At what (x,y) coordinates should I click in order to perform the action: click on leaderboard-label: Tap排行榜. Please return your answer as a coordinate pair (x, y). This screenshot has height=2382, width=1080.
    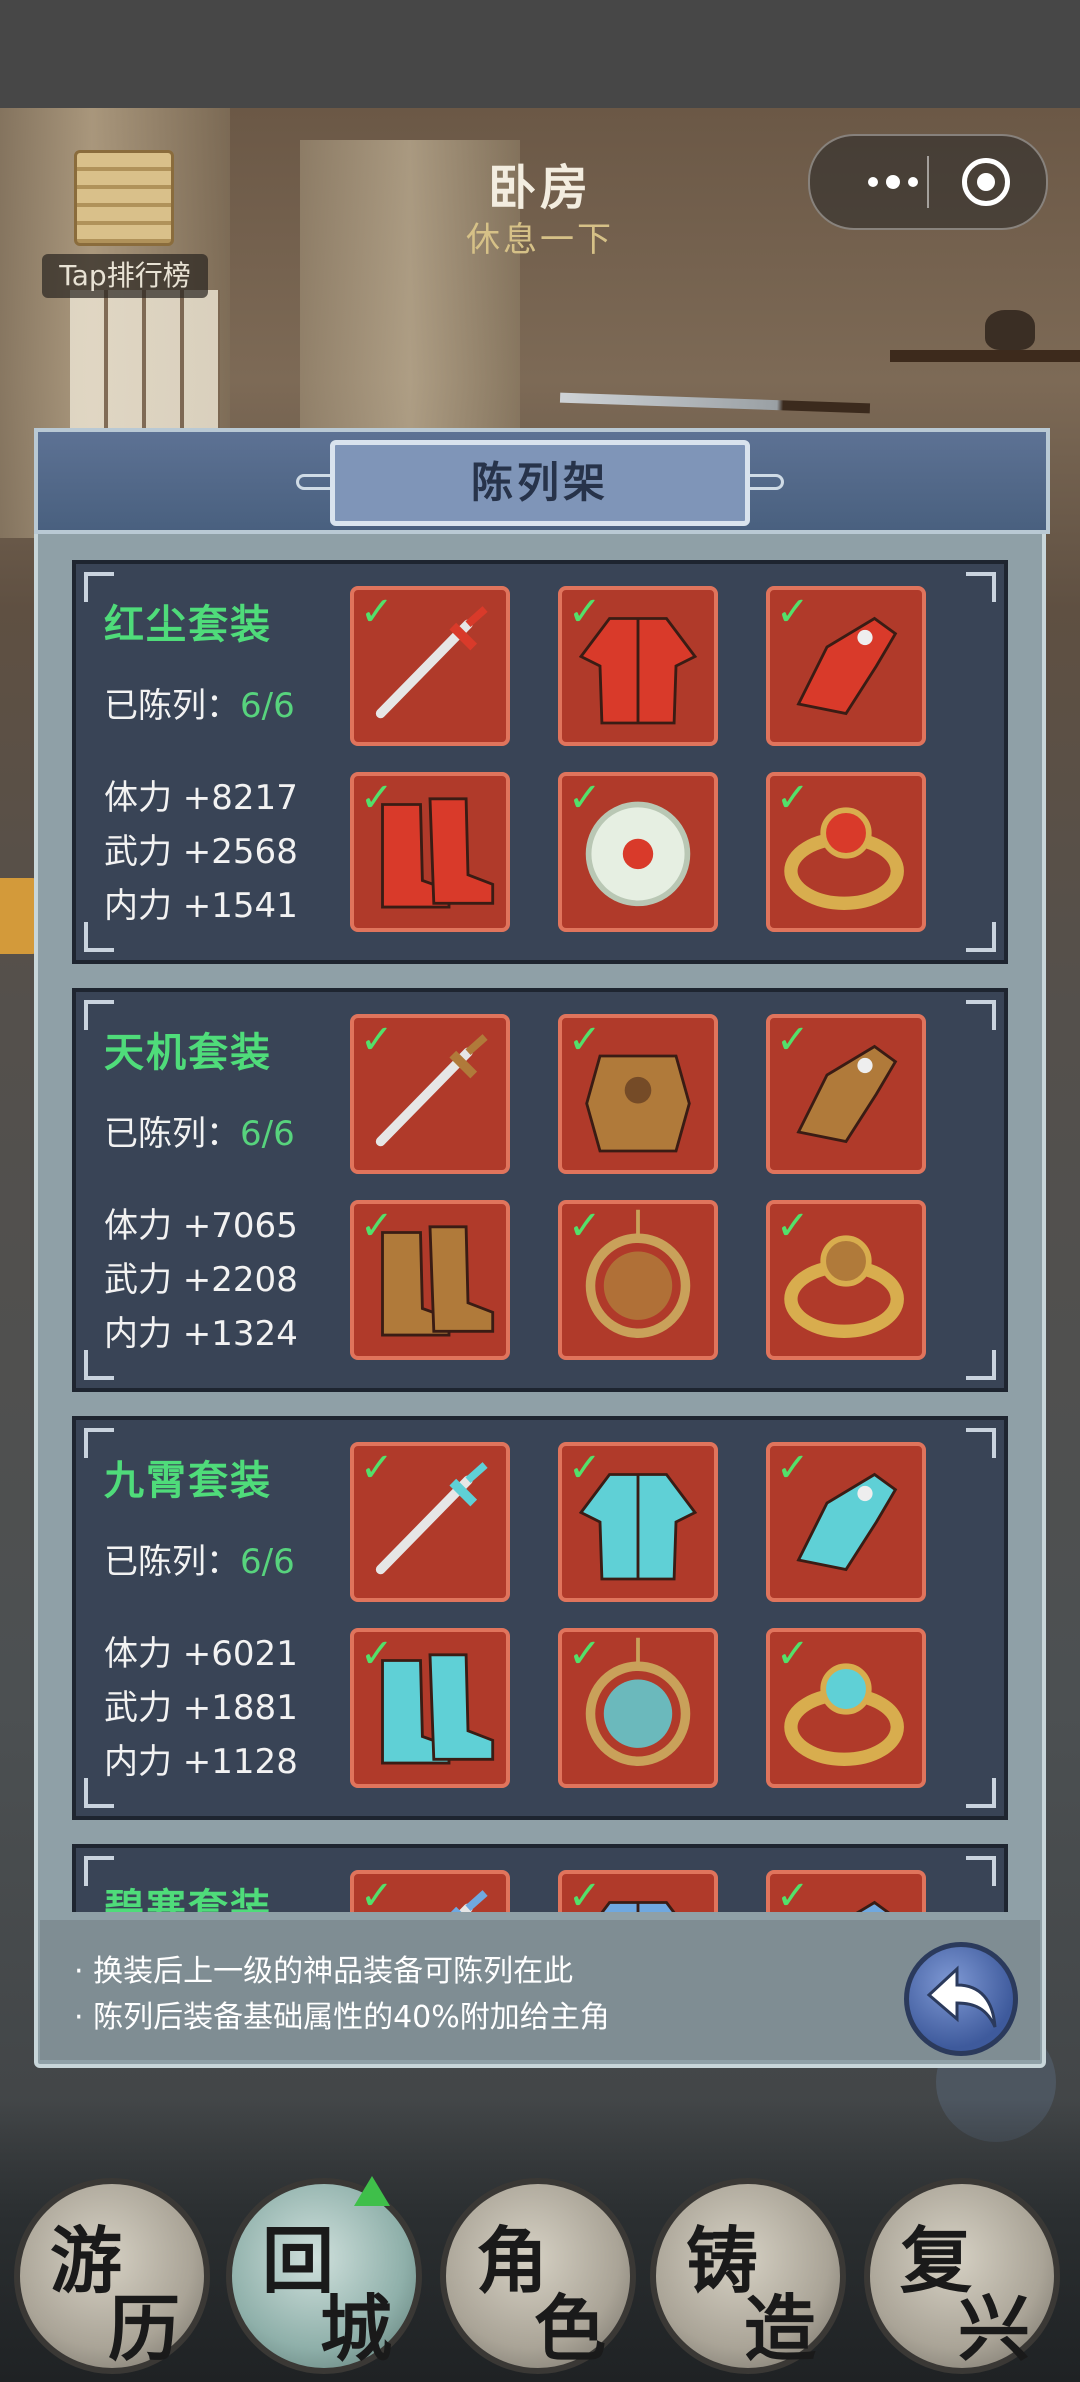
    Looking at the image, I should click on (125, 276).